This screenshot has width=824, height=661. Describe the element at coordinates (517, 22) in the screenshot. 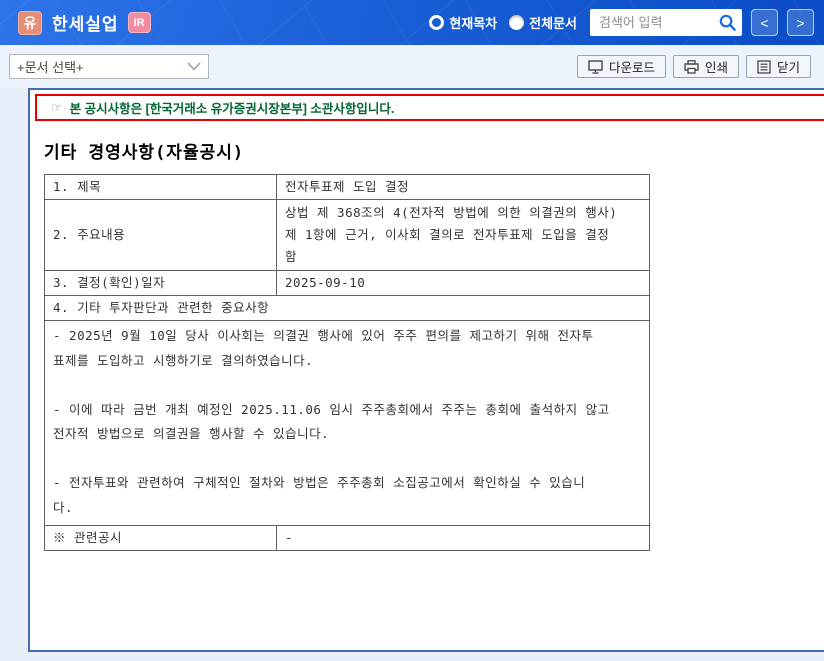

I see `radio-all-documents-circle` at that location.